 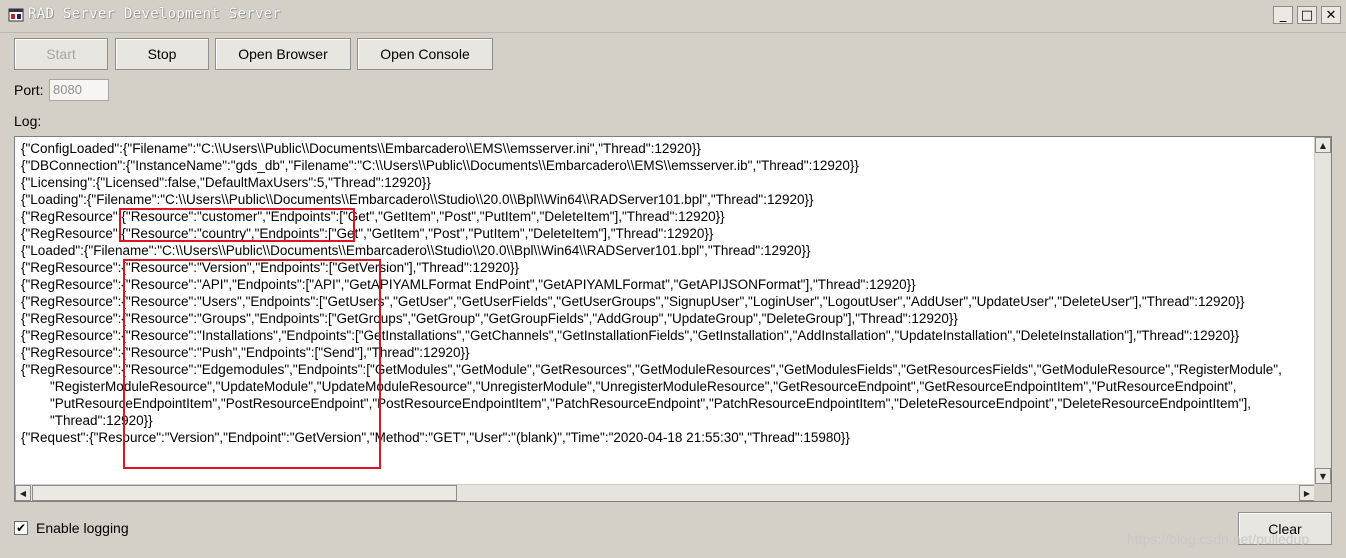 I want to click on enable-logging-label: Enable logging, so click(x=82, y=528).